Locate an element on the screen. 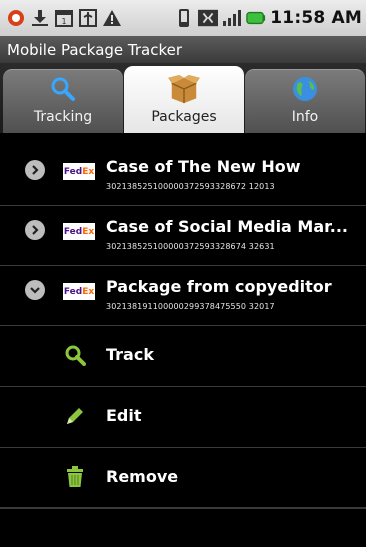 The height and width of the screenshot is (547, 366). track-label: Track is located at coordinates (130, 354).